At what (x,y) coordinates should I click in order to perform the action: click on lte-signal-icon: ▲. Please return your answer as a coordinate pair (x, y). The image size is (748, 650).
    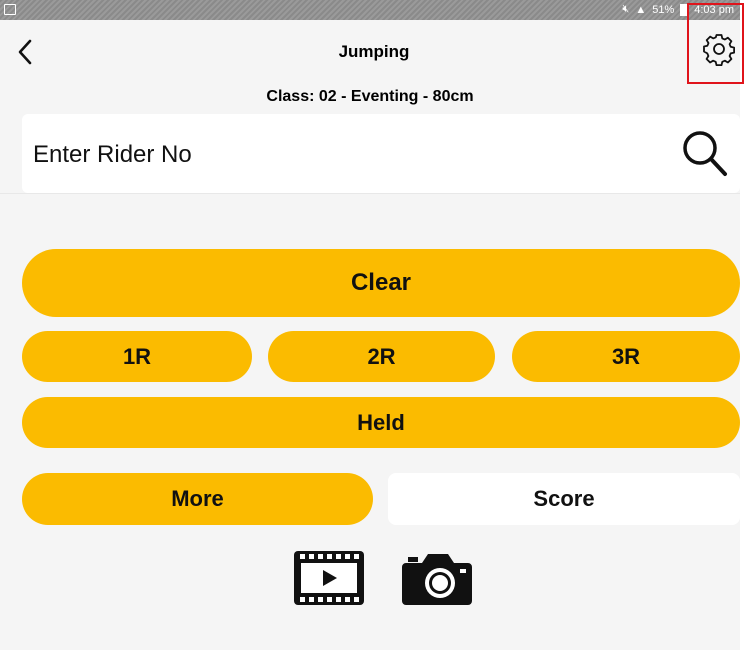
    Looking at the image, I should click on (641, 9).